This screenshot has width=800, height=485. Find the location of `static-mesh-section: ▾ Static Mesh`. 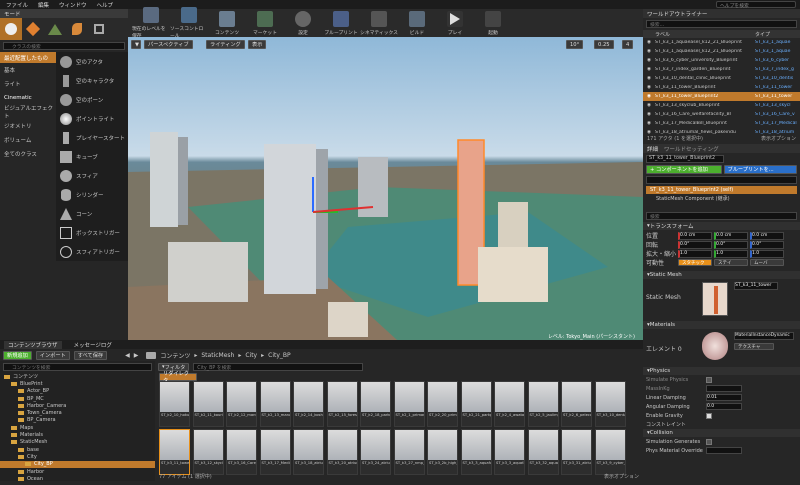

static-mesh-section: ▾ Static Mesh is located at coordinates (721, 275).